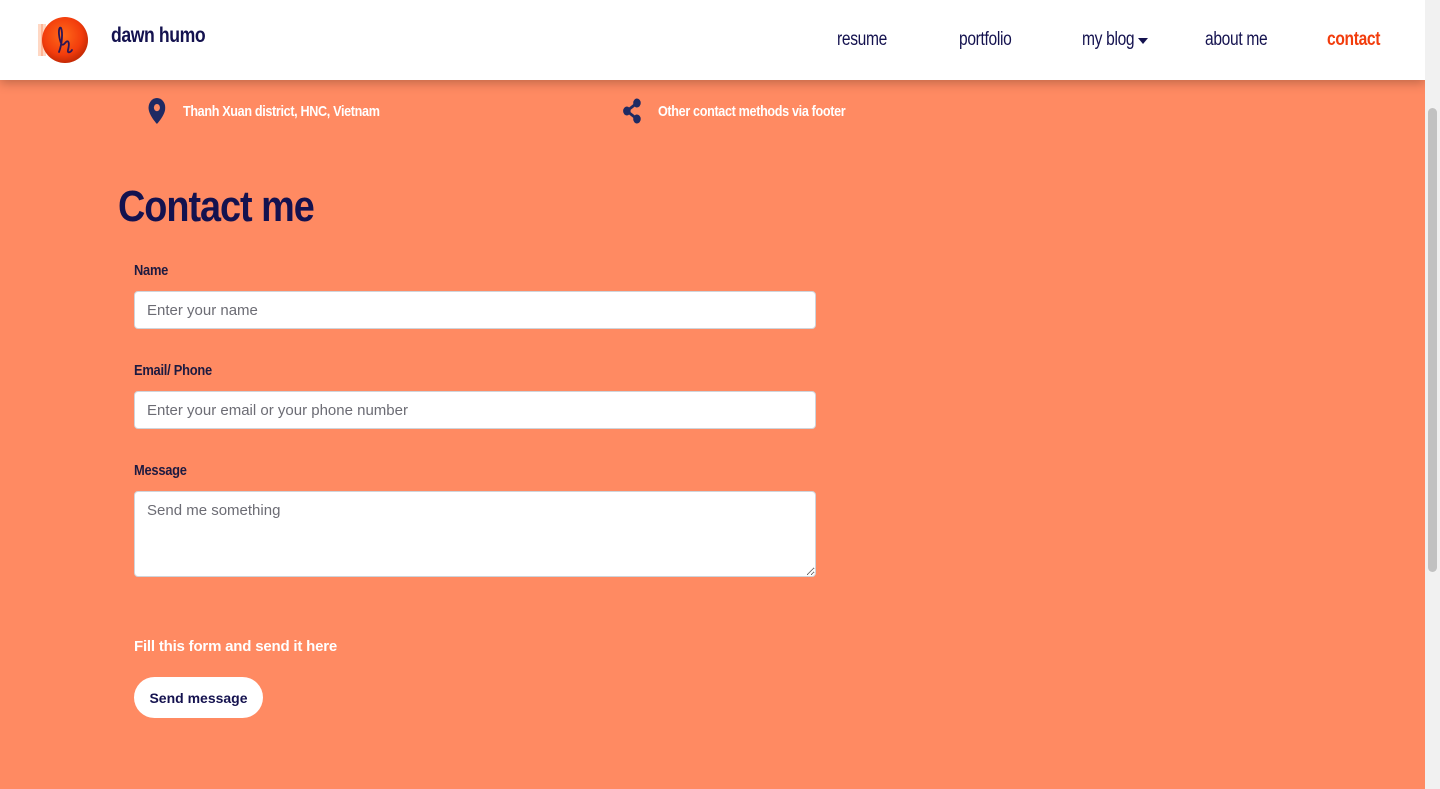  I want to click on send-message-button: Send message, so click(198, 697).